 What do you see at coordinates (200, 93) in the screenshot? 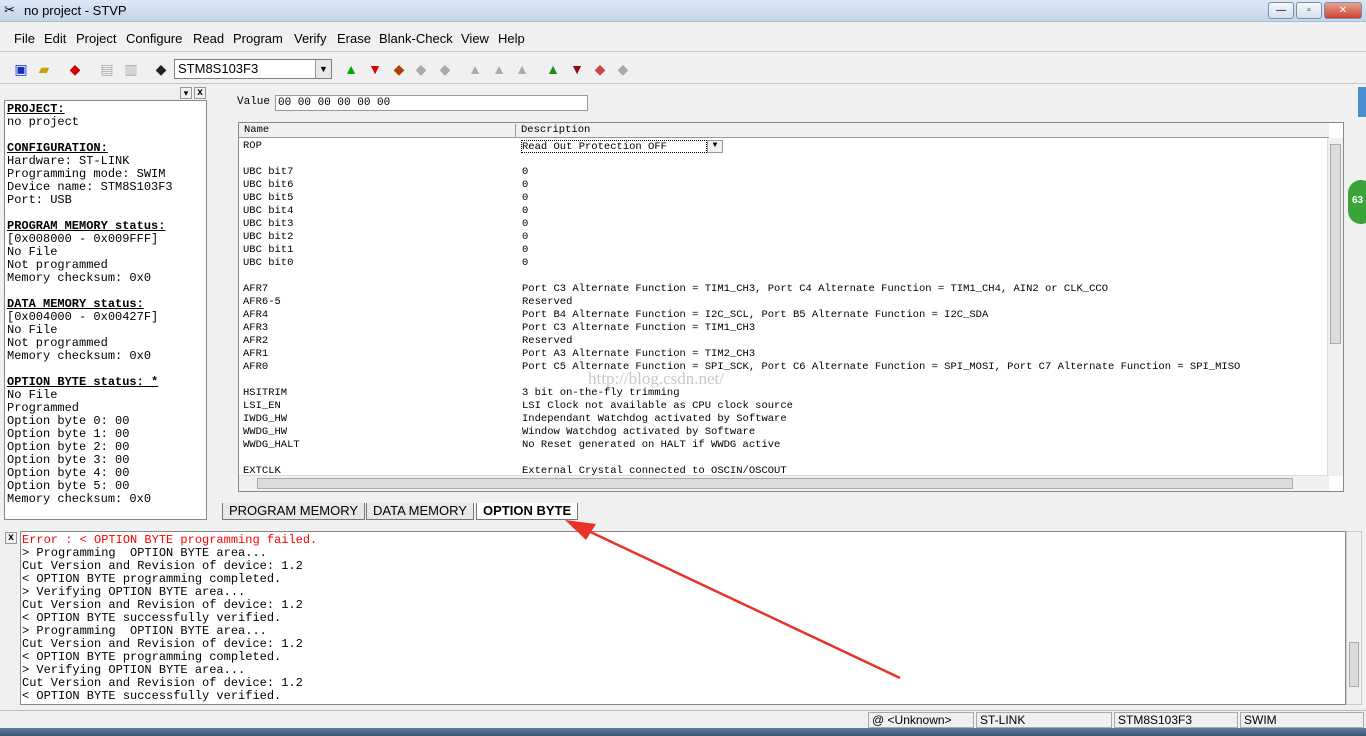
I see `panel-close-button: x` at bounding box center [200, 93].